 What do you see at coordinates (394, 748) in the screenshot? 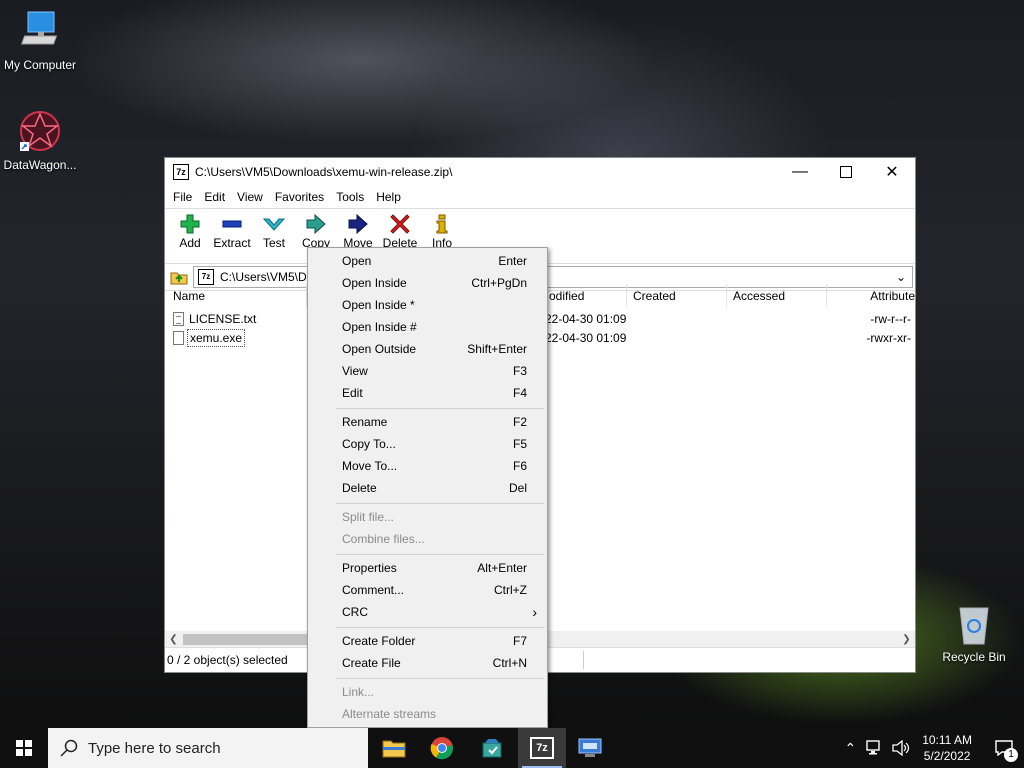
I see `taskbar-file-explorer` at bounding box center [394, 748].